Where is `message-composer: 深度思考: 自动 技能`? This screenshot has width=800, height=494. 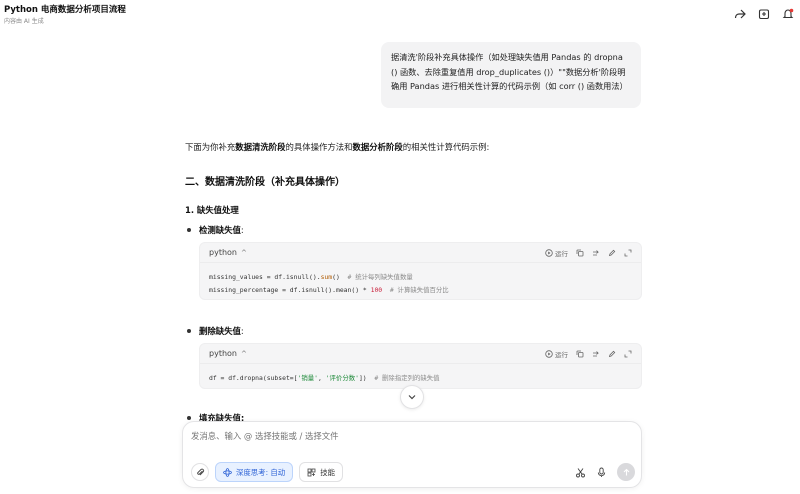 message-composer: 深度思考: 自动 技能 is located at coordinates (412, 454).